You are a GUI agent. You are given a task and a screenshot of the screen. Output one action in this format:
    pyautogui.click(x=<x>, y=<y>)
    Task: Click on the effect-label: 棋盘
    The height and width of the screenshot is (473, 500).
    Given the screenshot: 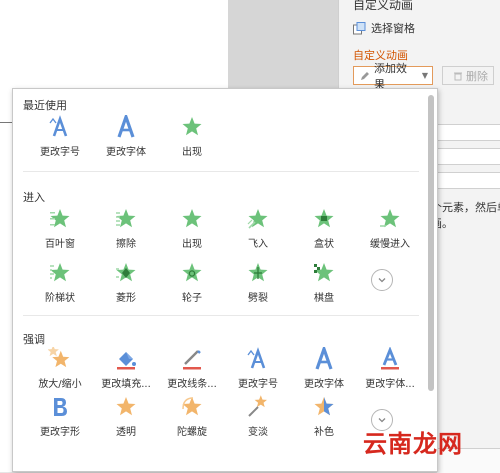 What is the action you would take?
    pyautogui.click(x=324, y=298)
    